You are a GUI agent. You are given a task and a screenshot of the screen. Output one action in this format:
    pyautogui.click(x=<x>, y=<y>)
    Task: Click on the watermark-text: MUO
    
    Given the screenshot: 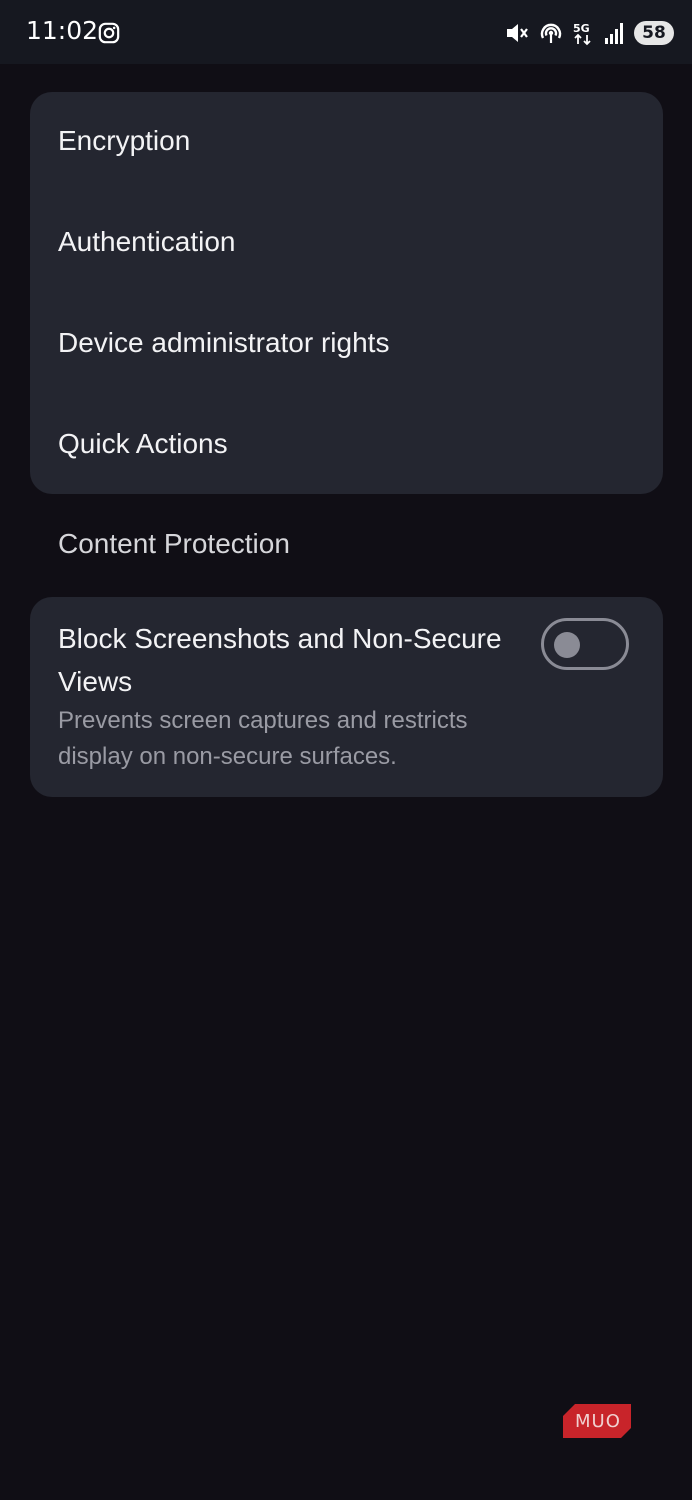 What is the action you would take?
    pyautogui.click(x=598, y=1421)
    